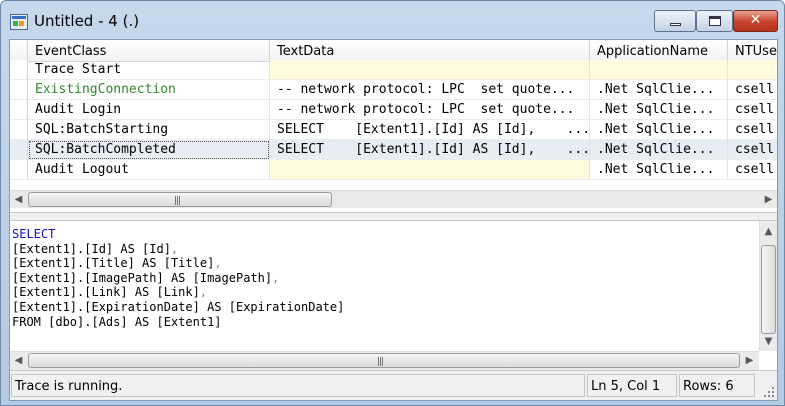 The image size is (785, 406). Describe the element at coordinates (124, 248) in the screenshot. I see `sql-text: .[Id] AS [Id]` at that location.